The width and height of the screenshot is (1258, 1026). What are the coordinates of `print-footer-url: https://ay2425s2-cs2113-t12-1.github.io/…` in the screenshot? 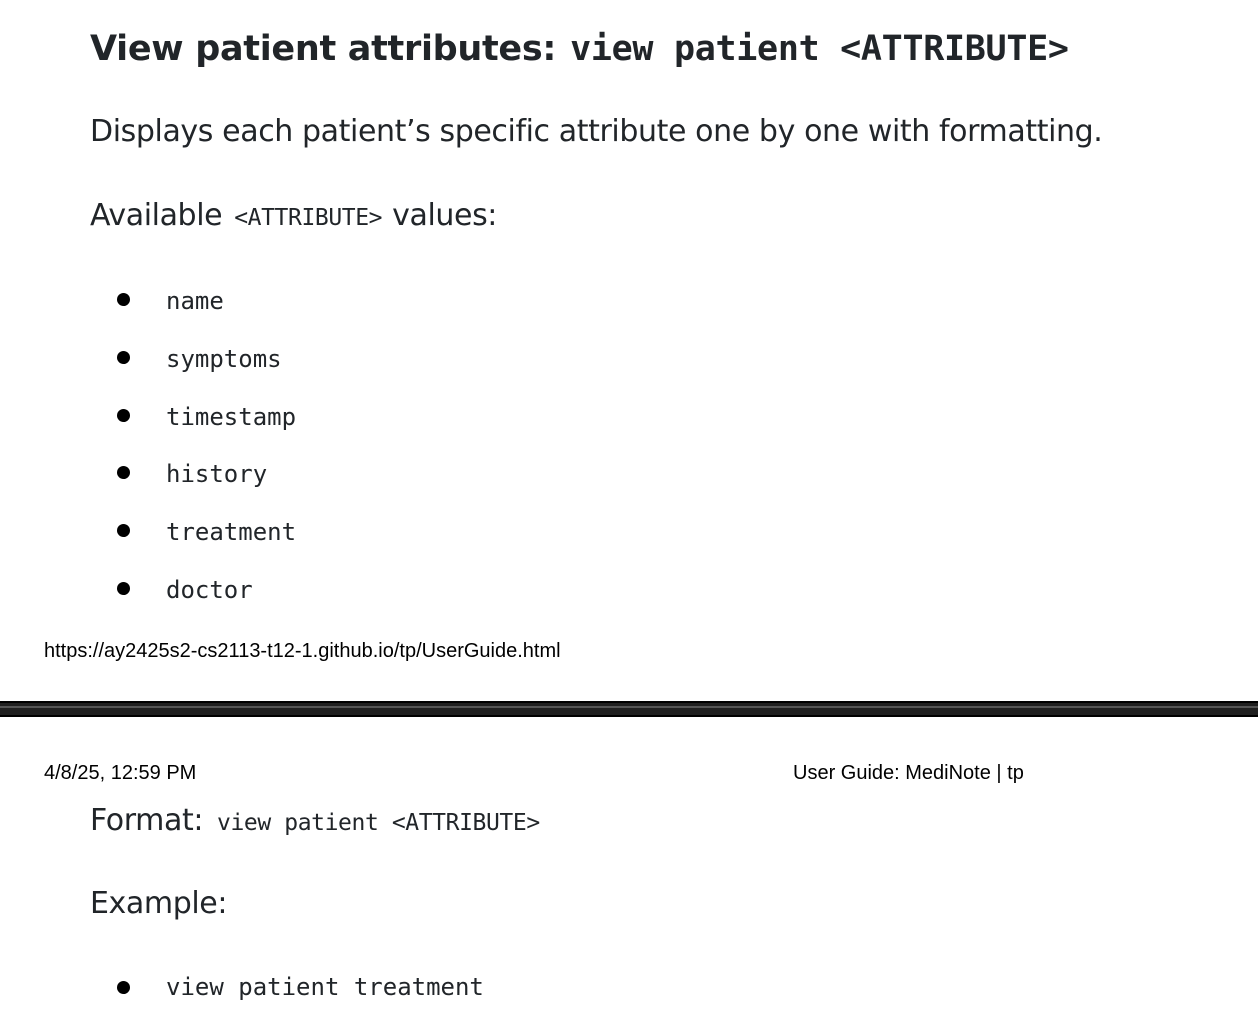 It's located at (302, 651).